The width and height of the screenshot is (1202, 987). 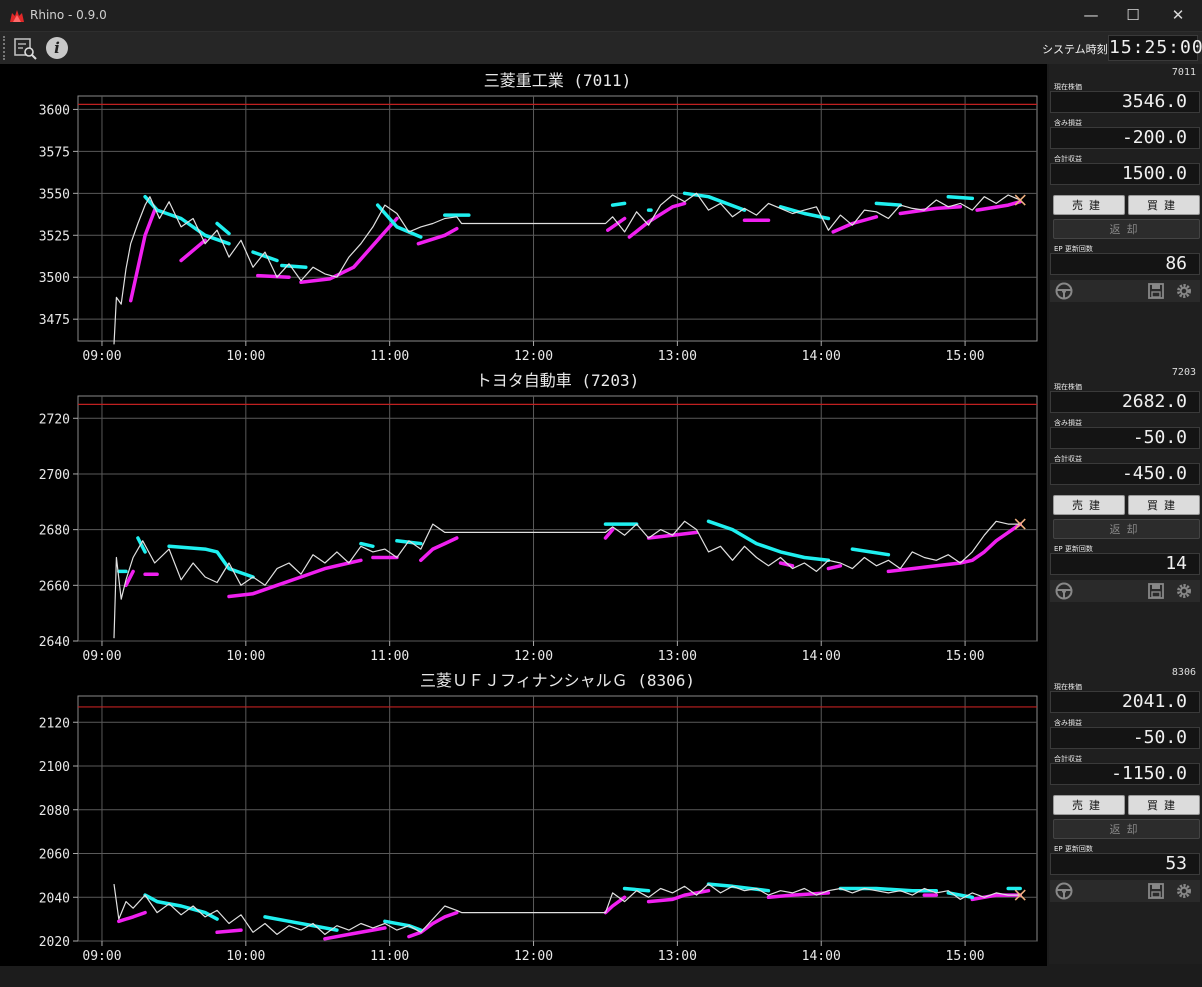 I want to click on panel-tools-row, so click(x=1125, y=591).